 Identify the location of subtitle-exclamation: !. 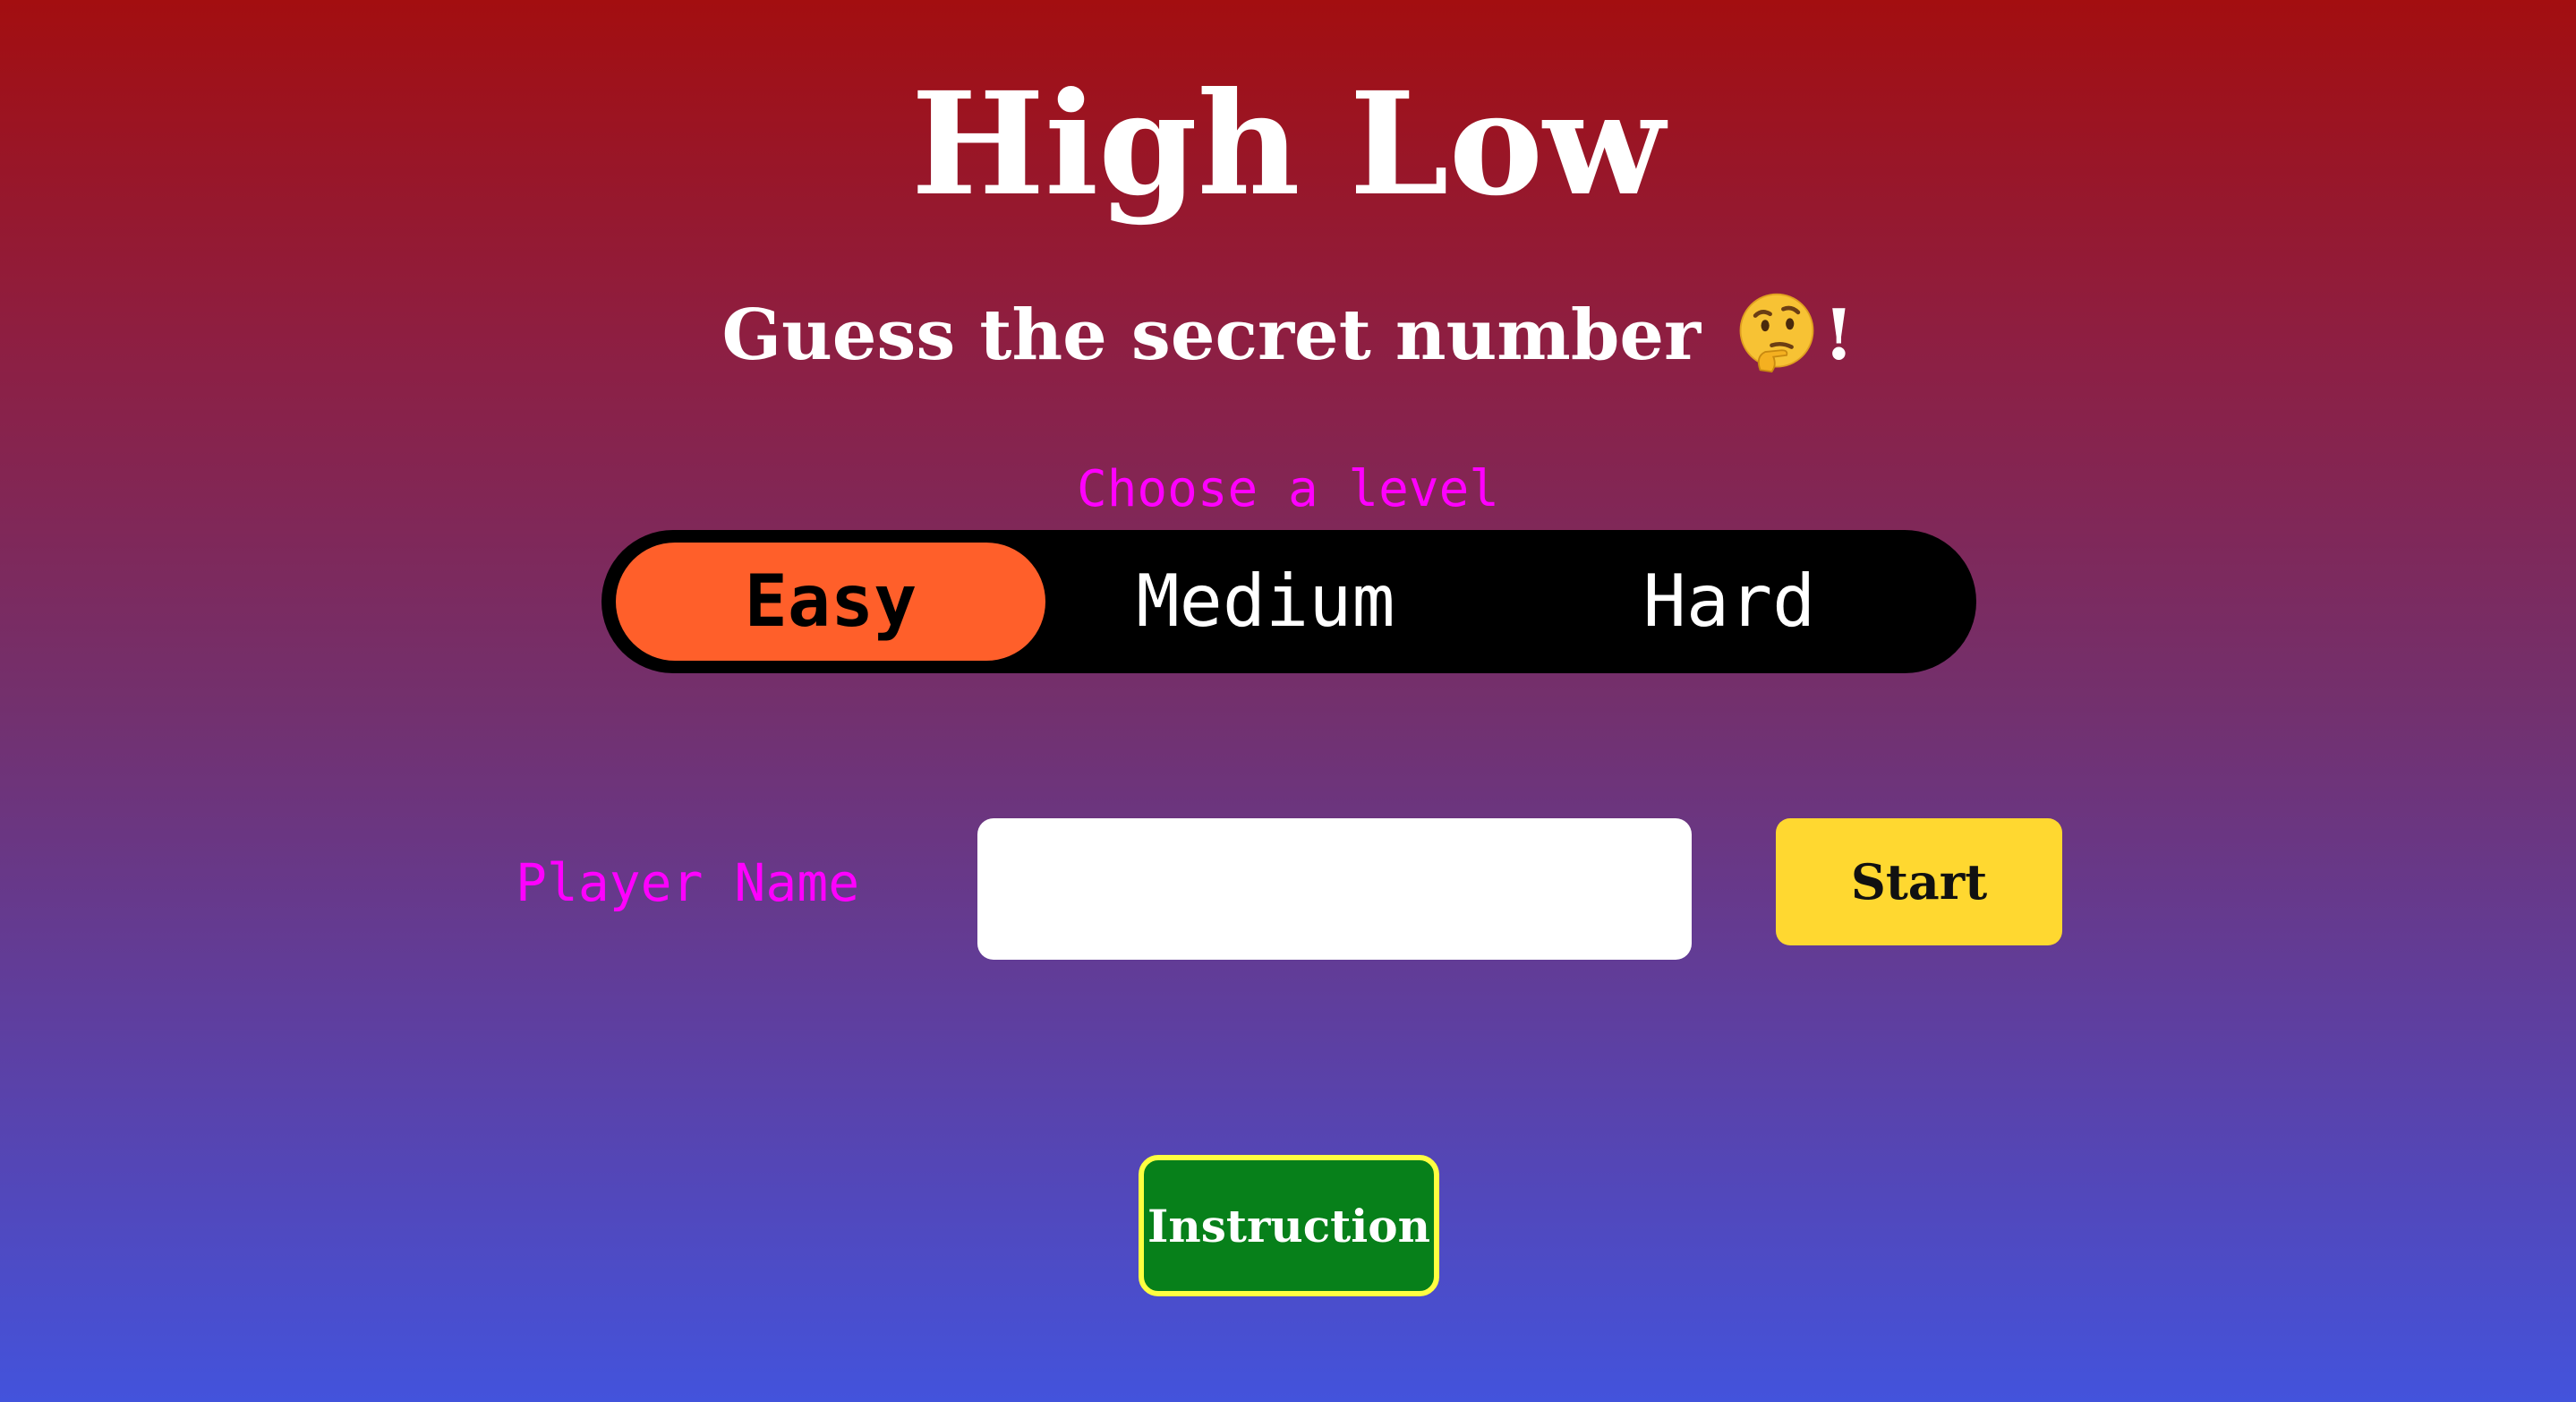
(1839, 335).